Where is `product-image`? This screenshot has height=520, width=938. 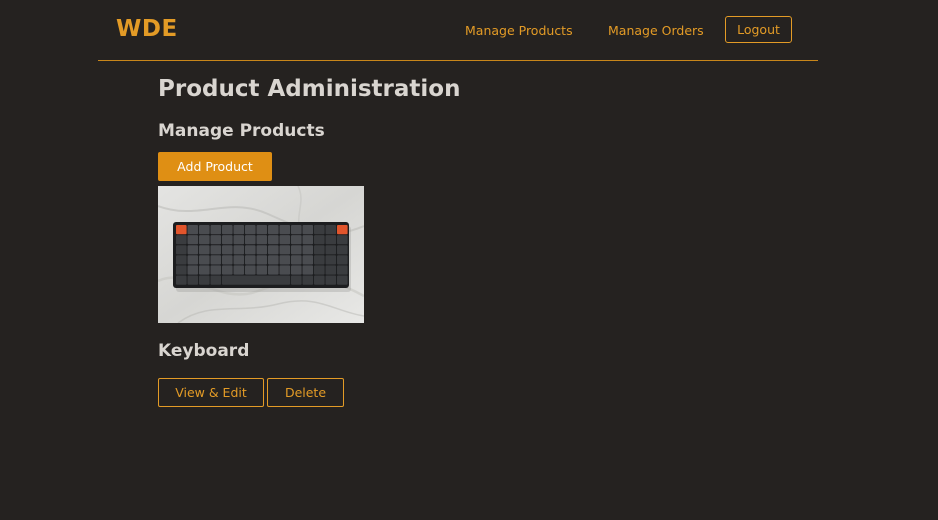 product-image is located at coordinates (261, 254).